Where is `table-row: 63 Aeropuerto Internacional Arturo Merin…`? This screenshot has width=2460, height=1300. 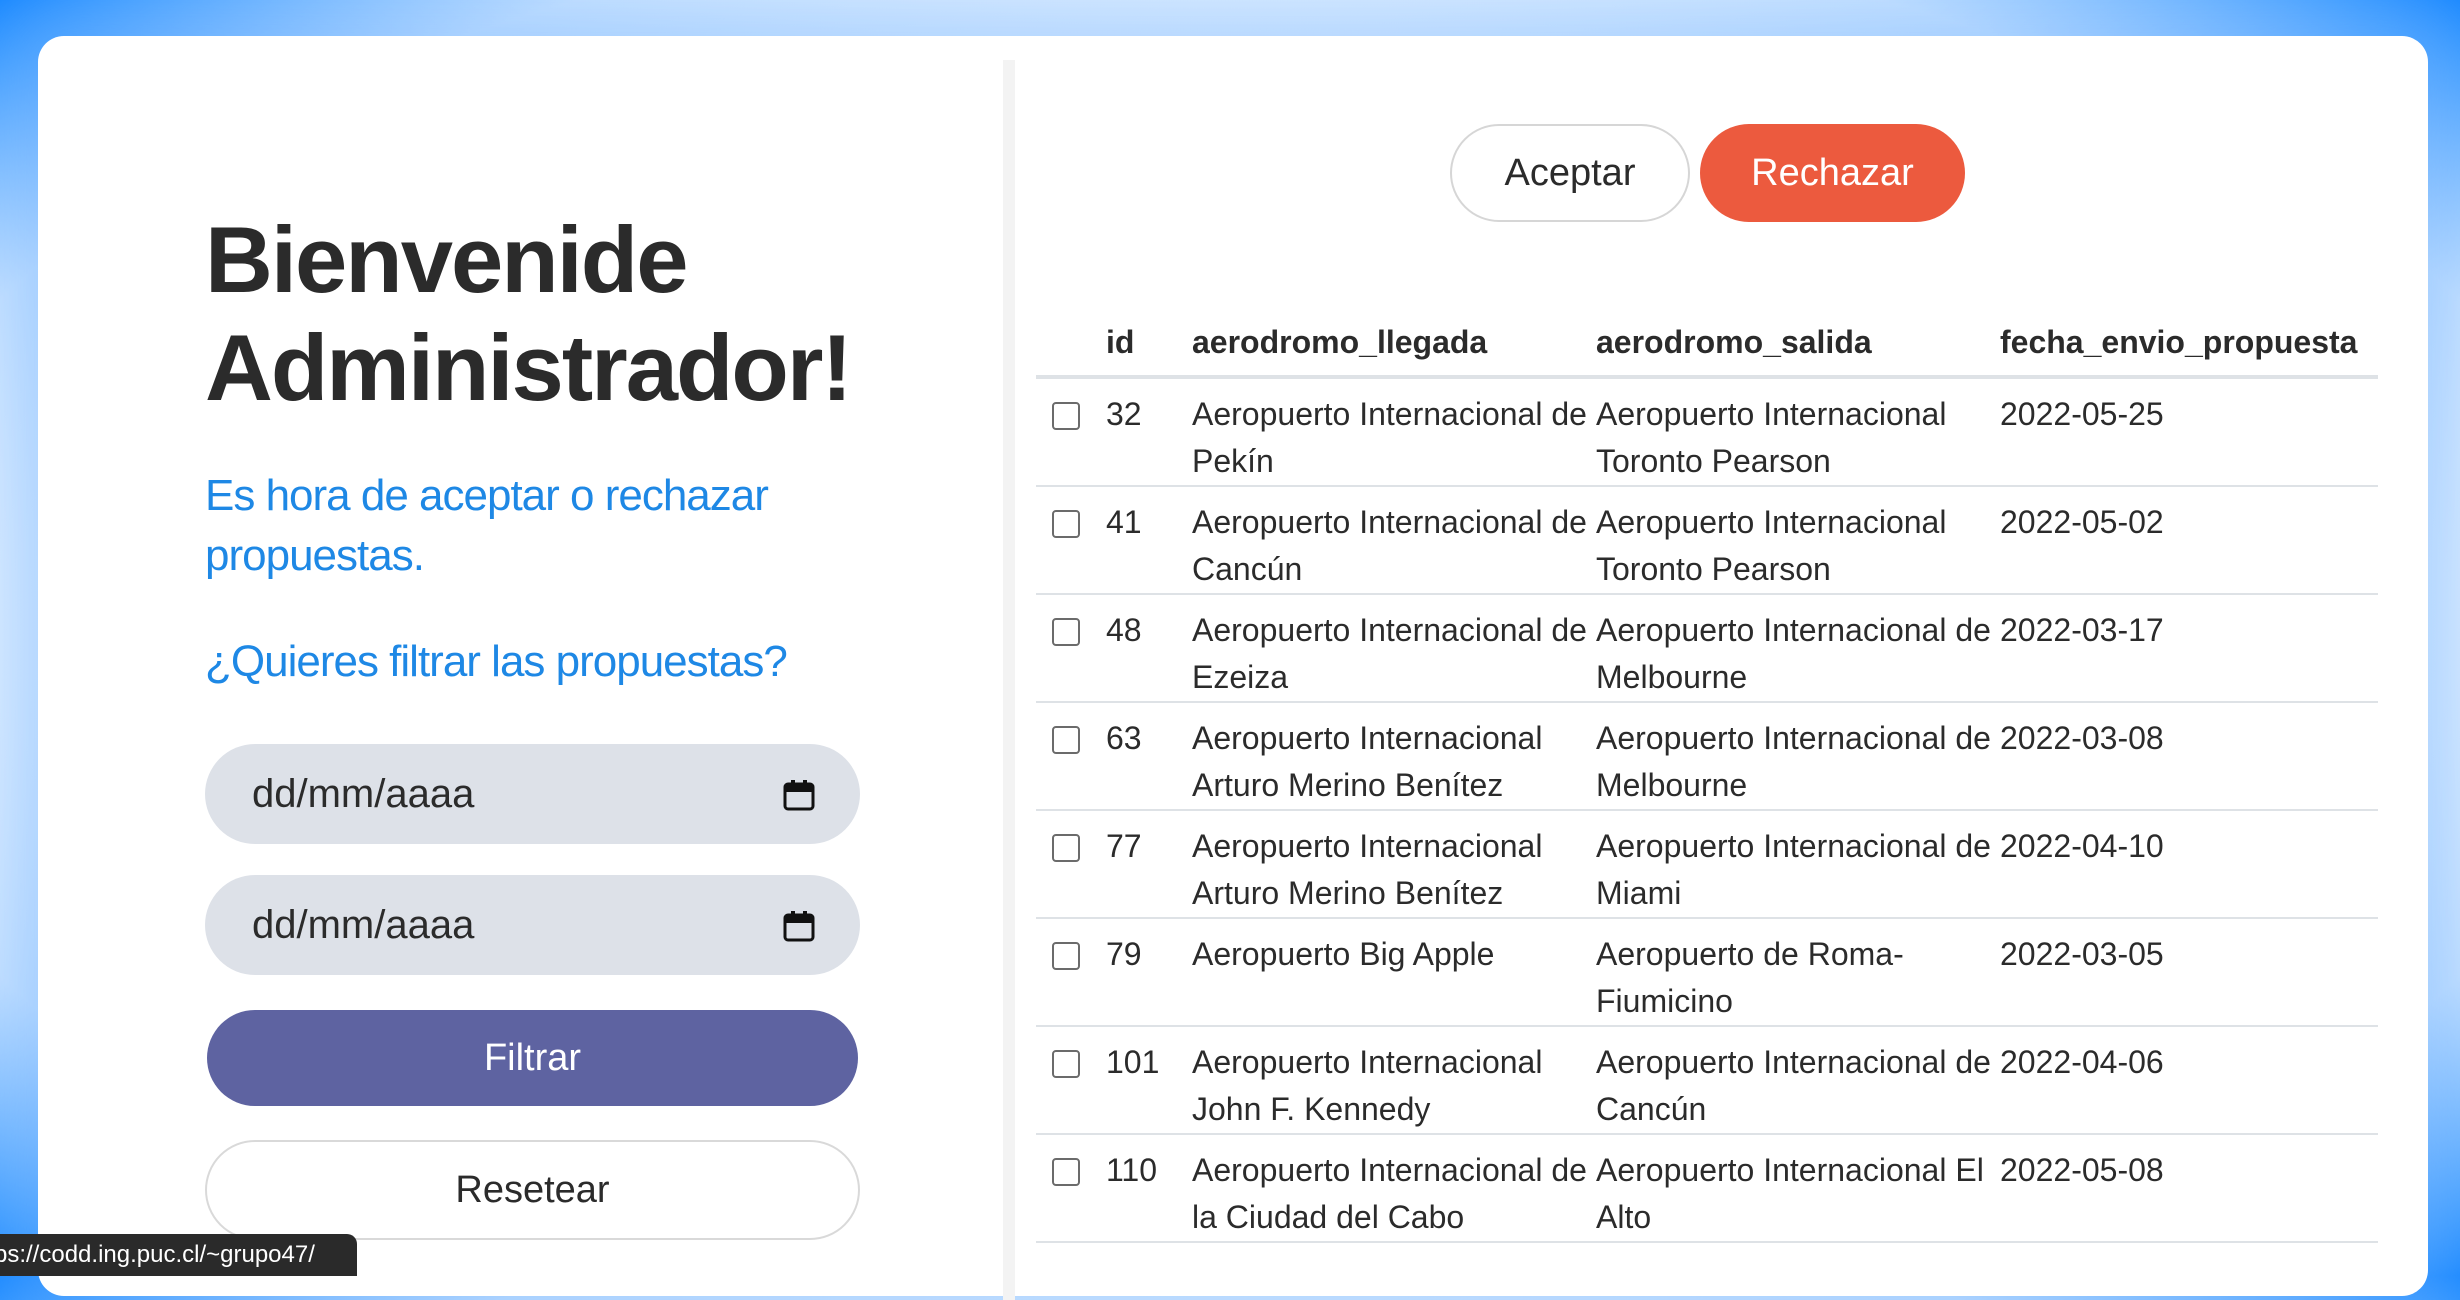
table-row: 63 Aeropuerto Internacional Arturo Merin… is located at coordinates (1707, 756).